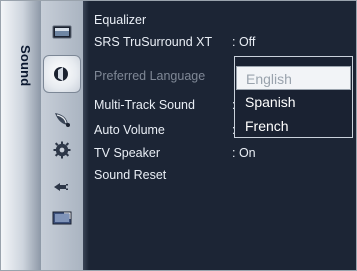  Describe the element at coordinates (62, 74) in the screenshot. I see `sound-speaker-icon` at that location.